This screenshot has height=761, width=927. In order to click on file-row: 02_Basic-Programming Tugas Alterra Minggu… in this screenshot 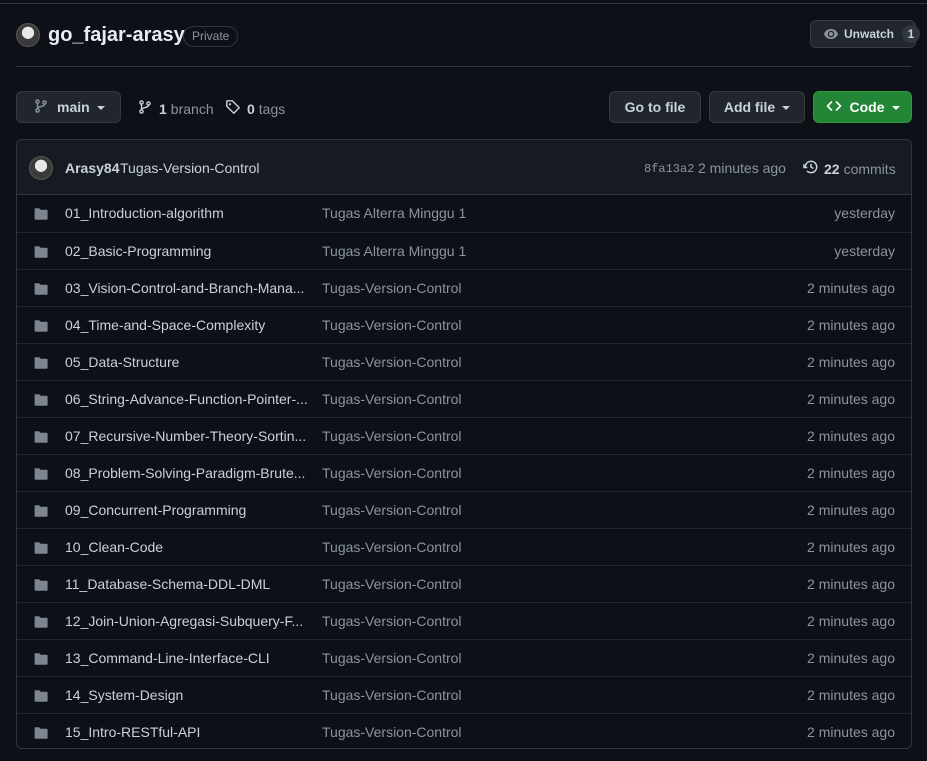, I will do `click(464, 250)`.